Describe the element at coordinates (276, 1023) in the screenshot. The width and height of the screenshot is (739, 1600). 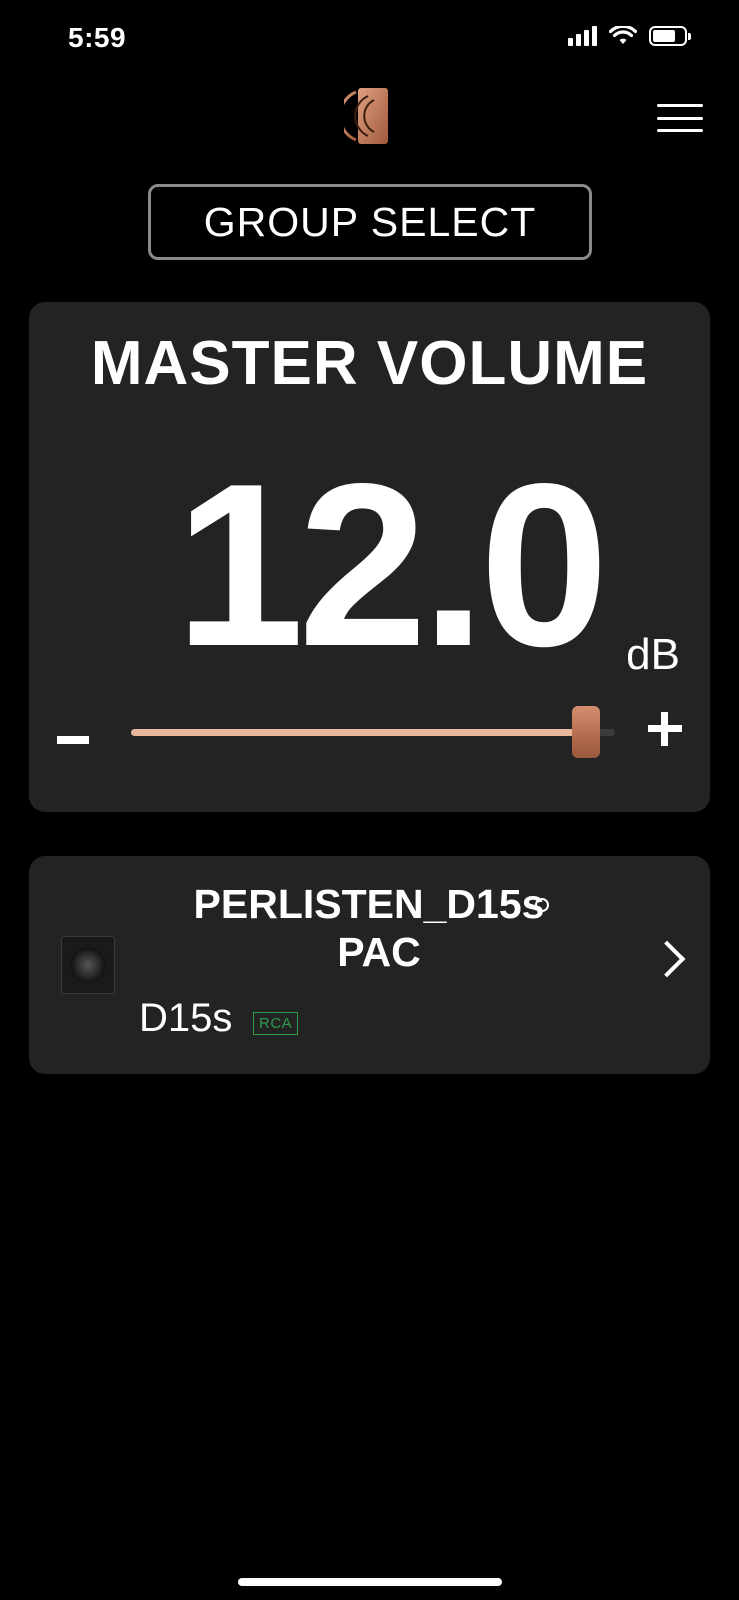
I see `input-badge: RCA` at that location.